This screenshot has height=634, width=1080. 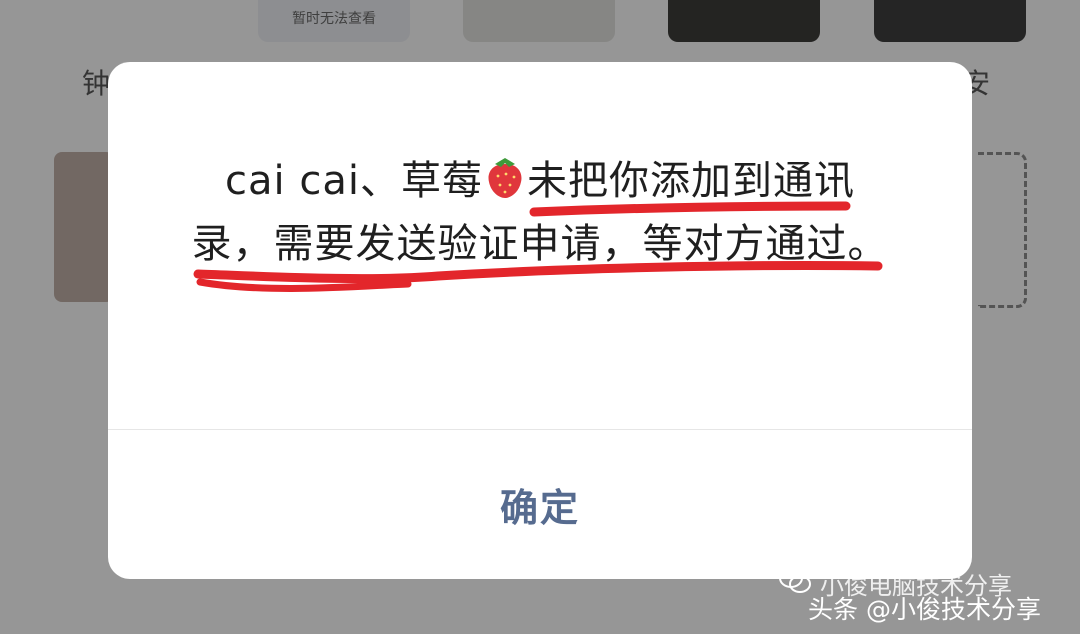 What do you see at coordinates (505, 178) in the screenshot?
I see `strawberry-icon` at bounding box center [505, 178].